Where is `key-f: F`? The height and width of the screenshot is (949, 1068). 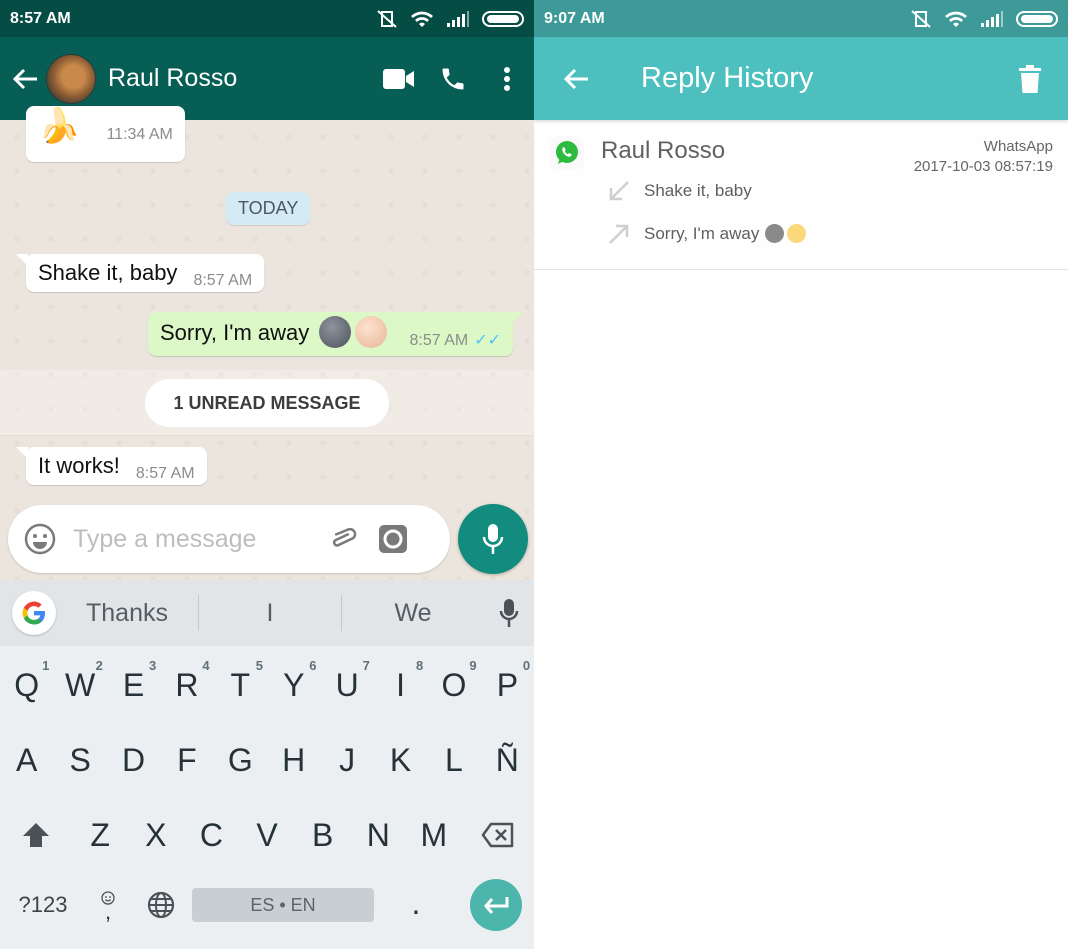 key-f: F is located at coordinates (186, 760).